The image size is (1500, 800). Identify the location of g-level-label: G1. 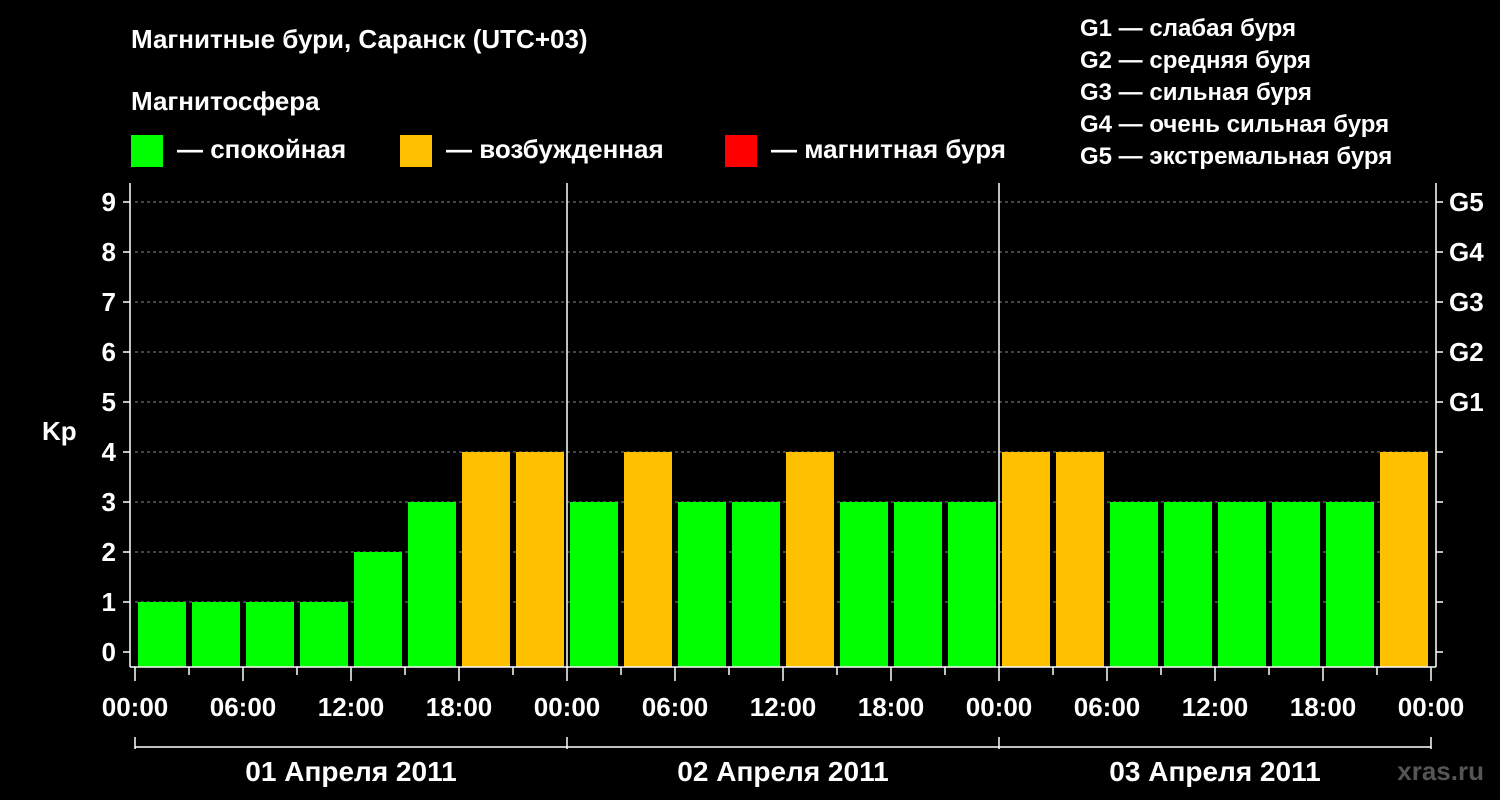
(1466, 402).